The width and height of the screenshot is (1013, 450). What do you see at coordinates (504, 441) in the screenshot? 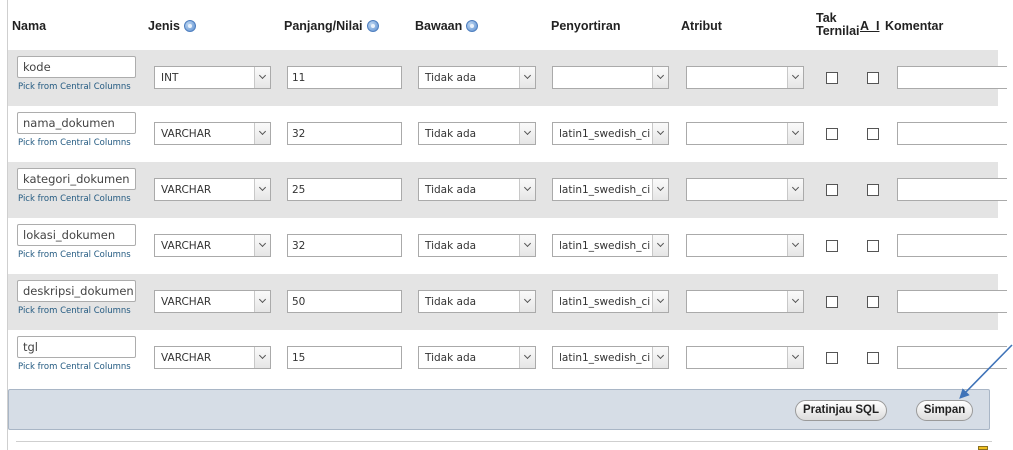
I see `divider` at bounding box center [504, 441].